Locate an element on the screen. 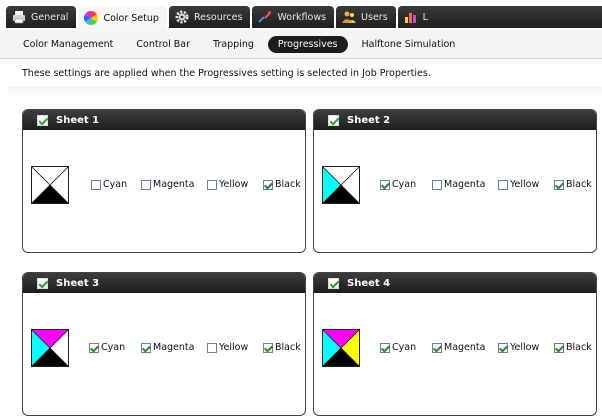  sheet-4-magenta-checkbox is located at coordinates (437, 347).